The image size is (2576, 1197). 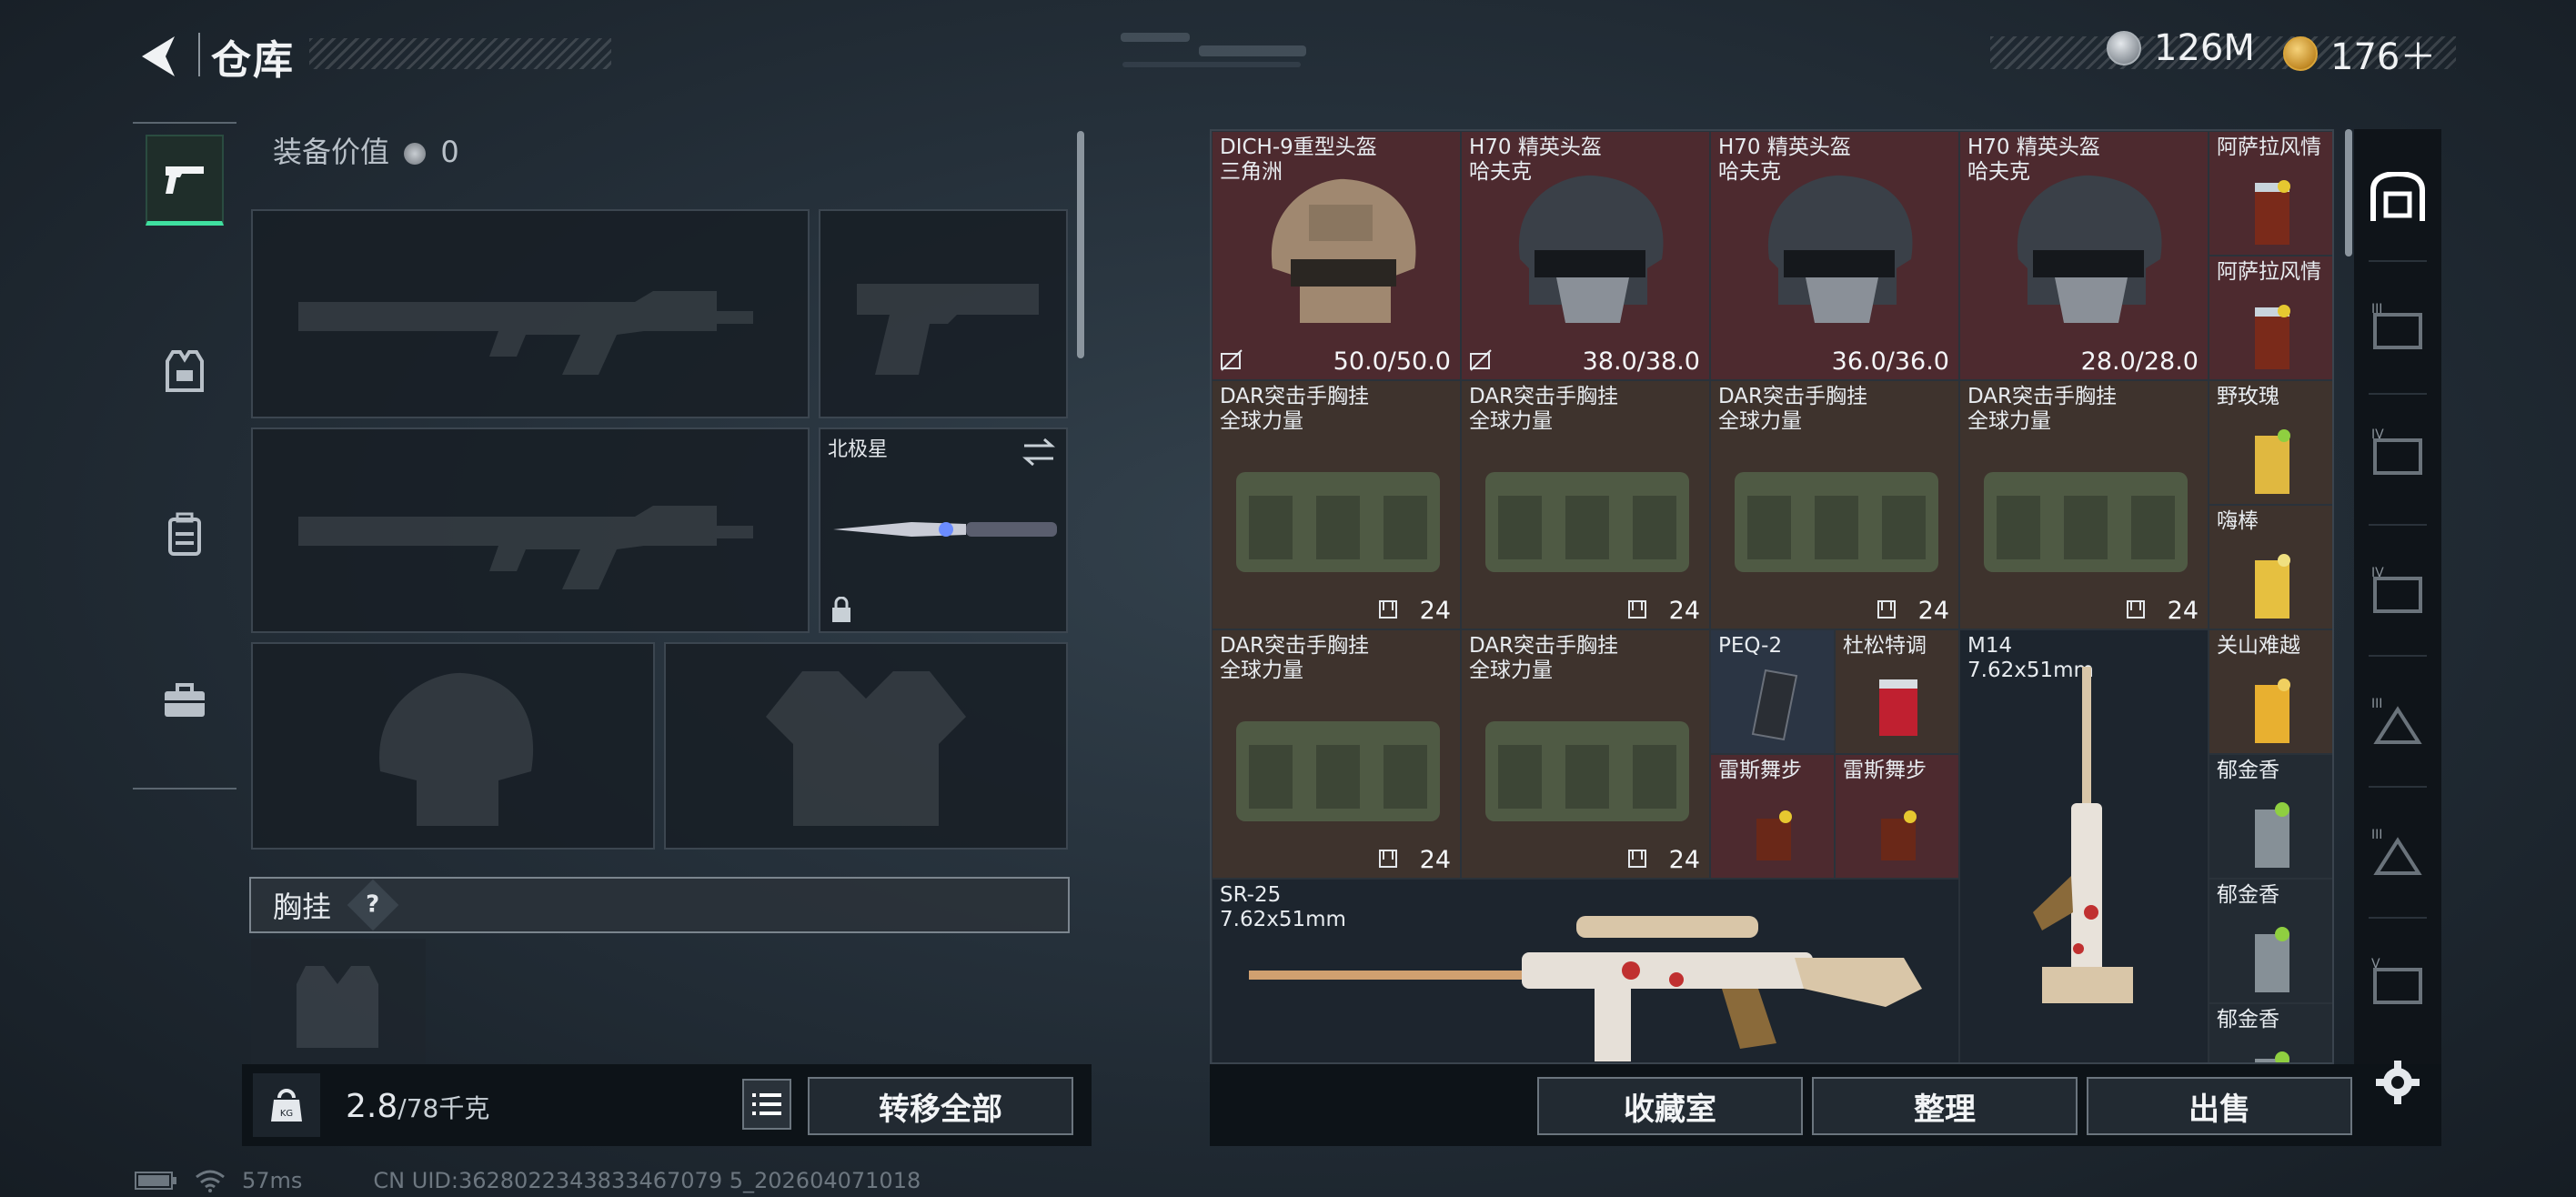 I want to click on weight-current: 2.8, so click(x=372, y=1106).